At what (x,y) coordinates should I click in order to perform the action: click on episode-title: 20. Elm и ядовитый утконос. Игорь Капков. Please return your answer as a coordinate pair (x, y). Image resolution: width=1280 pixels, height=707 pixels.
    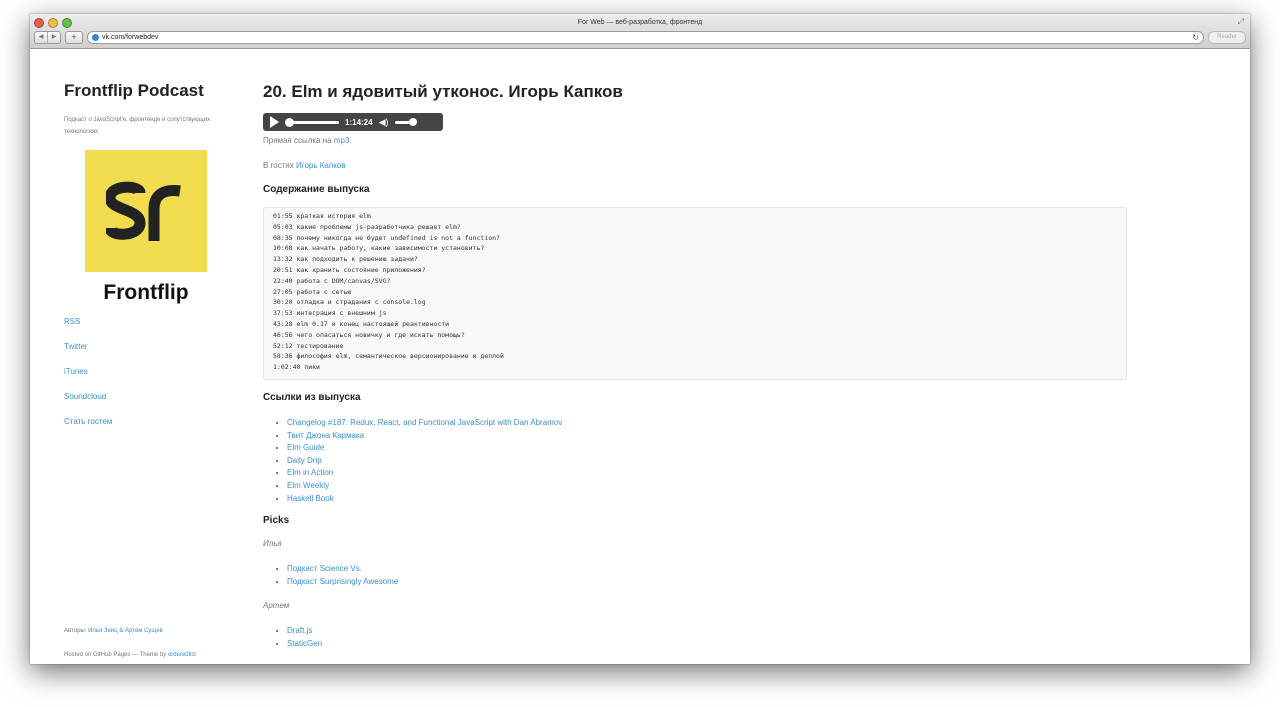
    Looking at the image, I should click on (443, 91).